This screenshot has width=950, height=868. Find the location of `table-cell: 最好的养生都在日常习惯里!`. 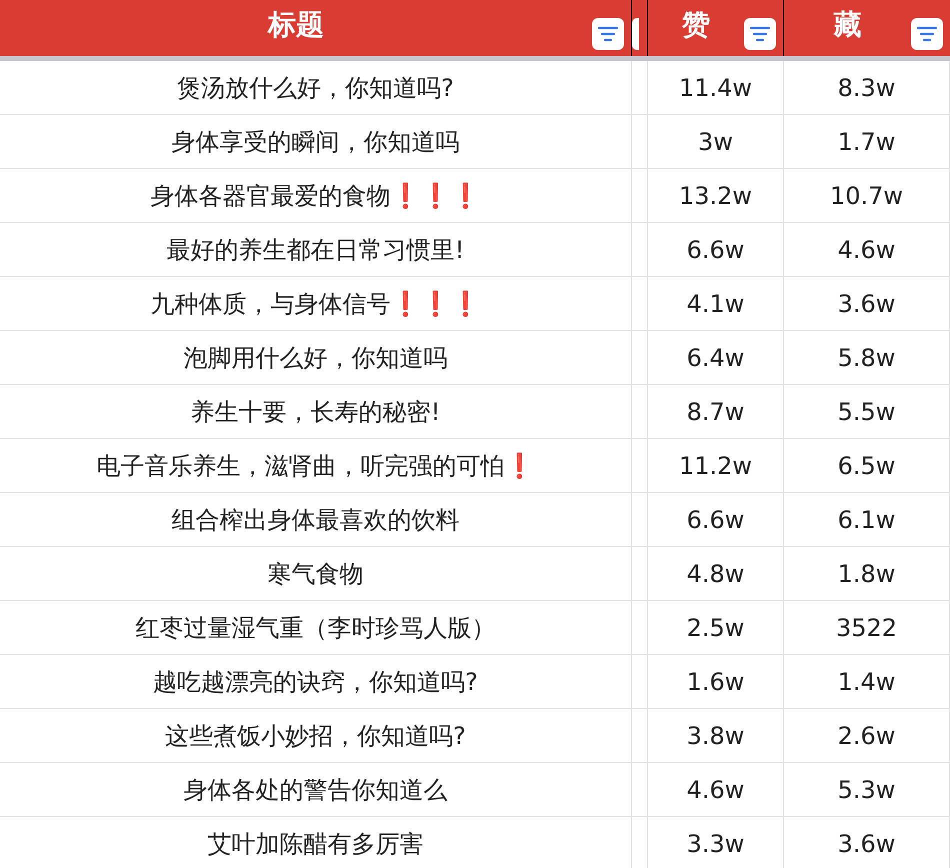

table-cell: 最好的养生都在日常习惯里! is located at coordinates (316, 250).